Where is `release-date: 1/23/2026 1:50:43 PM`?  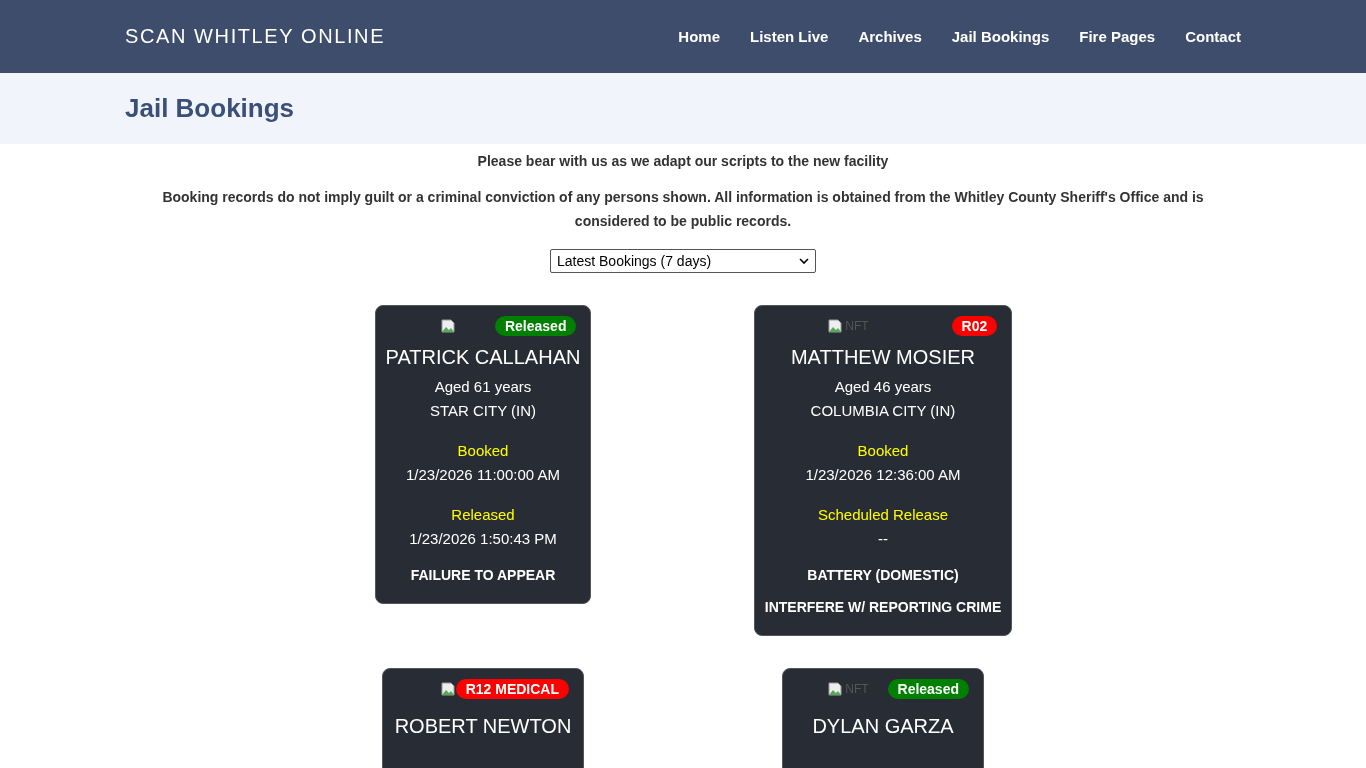
release-date: 1/23/2026 1:50:43 PM is located at coordinates (483, 539).